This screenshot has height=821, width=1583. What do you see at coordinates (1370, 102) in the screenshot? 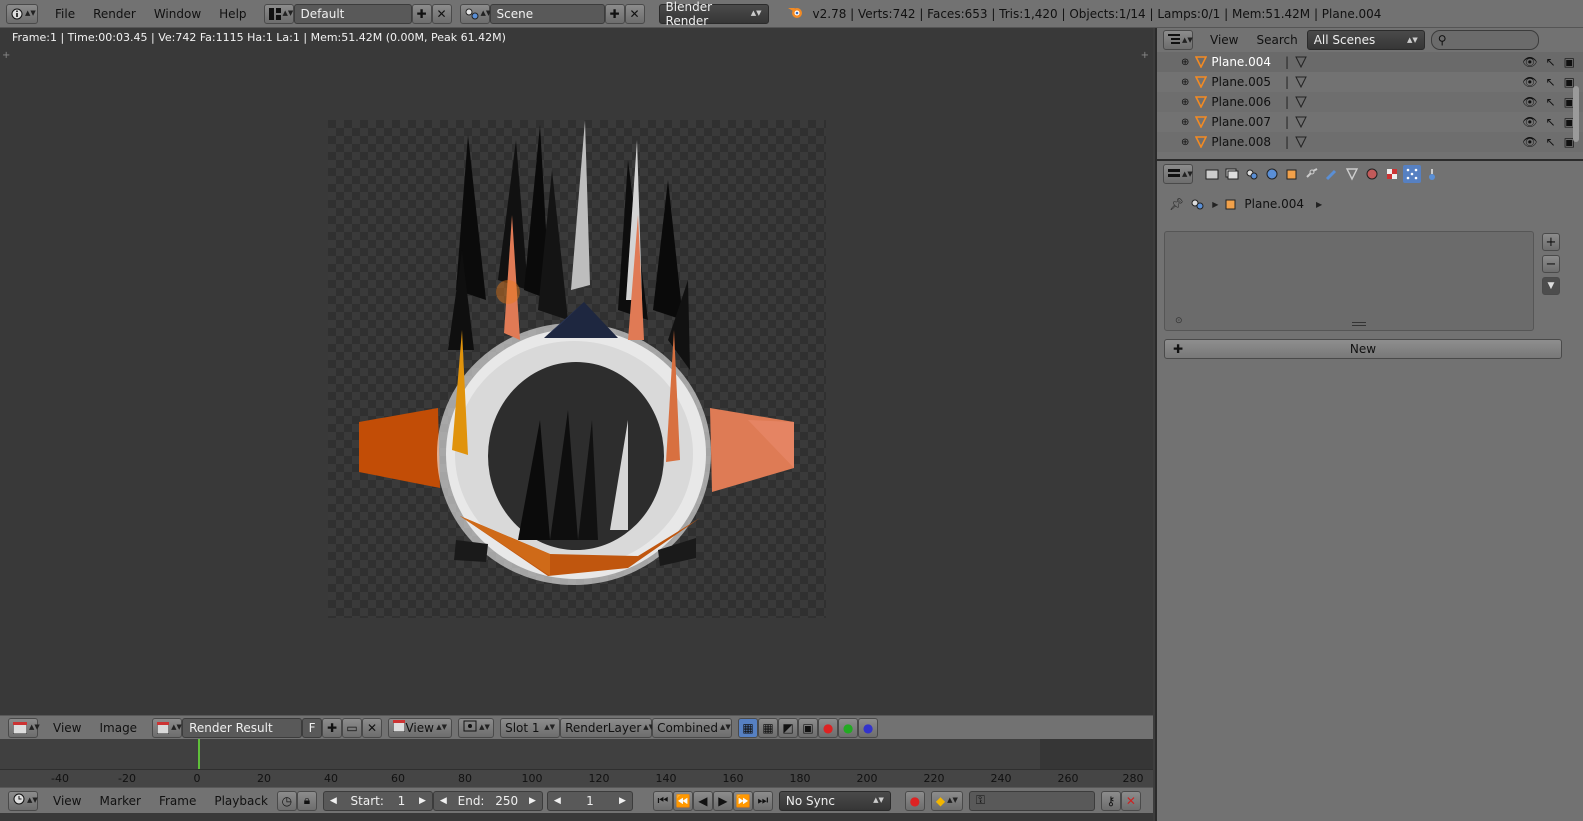
I see `outliner-row-plane-006: ⊕ Plane.006 | 👁︎ ↖ ▣` at bounding box center [1370, 102].